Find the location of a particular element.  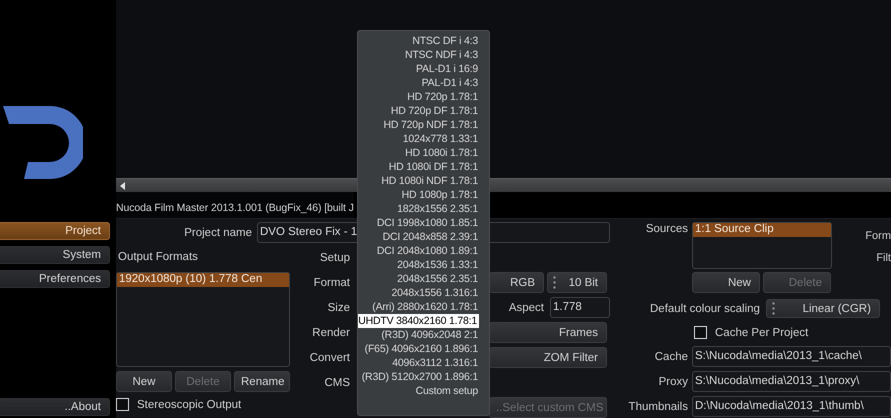

field-label: CMS is located at coordinates (336, 382).